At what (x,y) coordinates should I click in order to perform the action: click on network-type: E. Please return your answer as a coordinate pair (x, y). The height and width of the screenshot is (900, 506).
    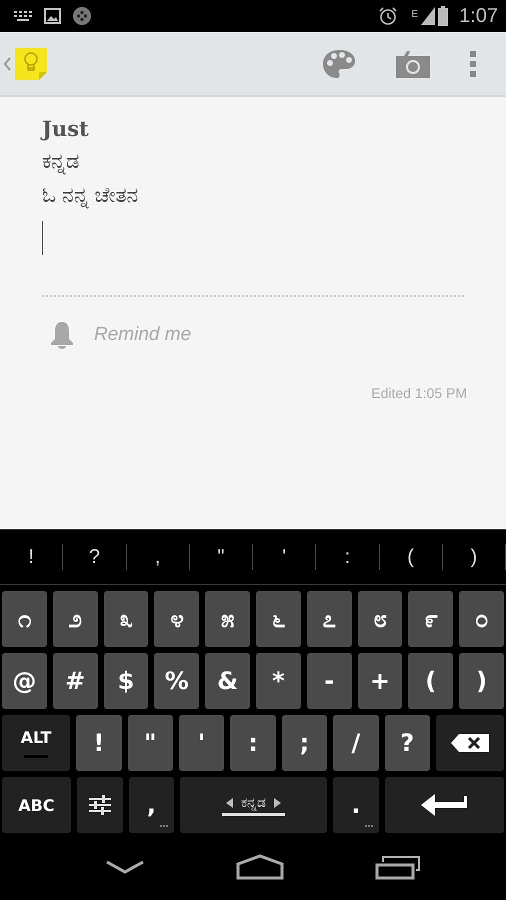
    Looking at the image, I should click on (414, 14).